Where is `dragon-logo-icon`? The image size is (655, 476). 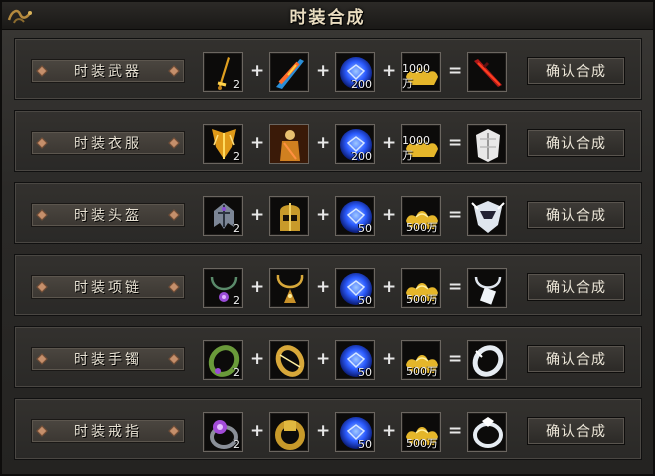
dragon-logo-icon is located at coordinates (20, 16).